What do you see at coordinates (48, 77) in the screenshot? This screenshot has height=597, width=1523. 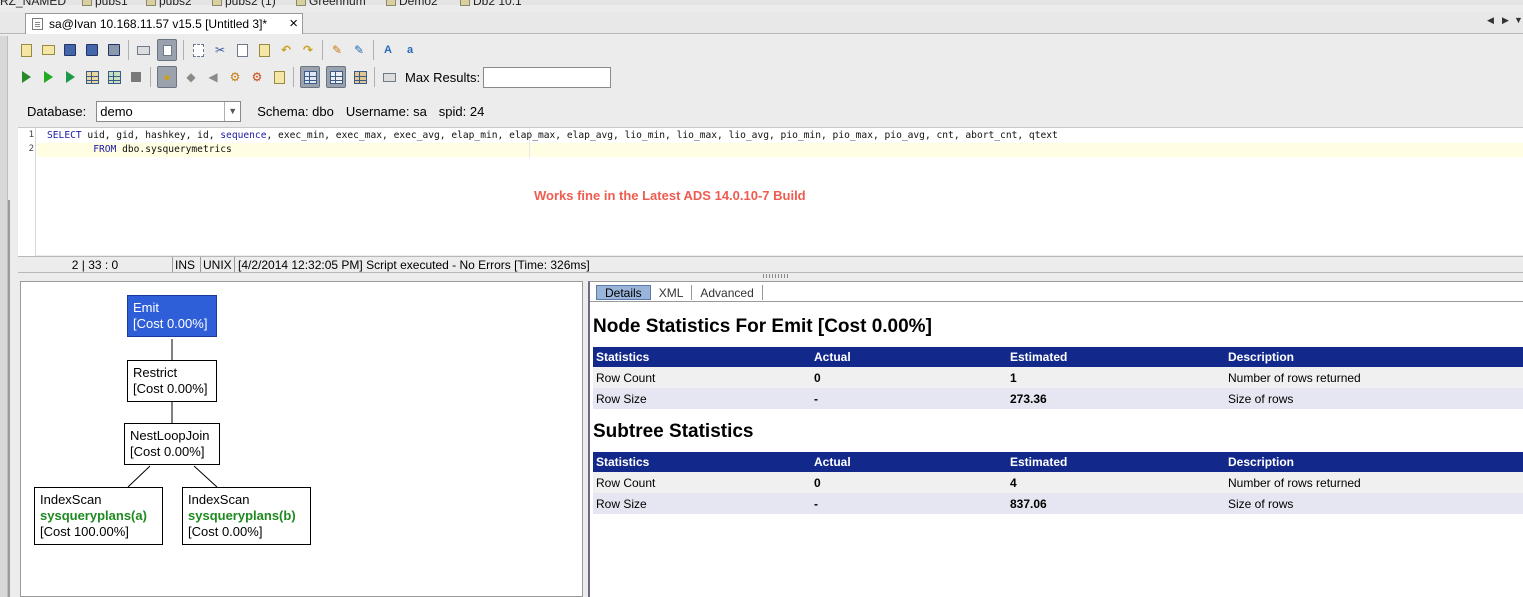 I see `execute-icon` at bounding box center [48, 77].